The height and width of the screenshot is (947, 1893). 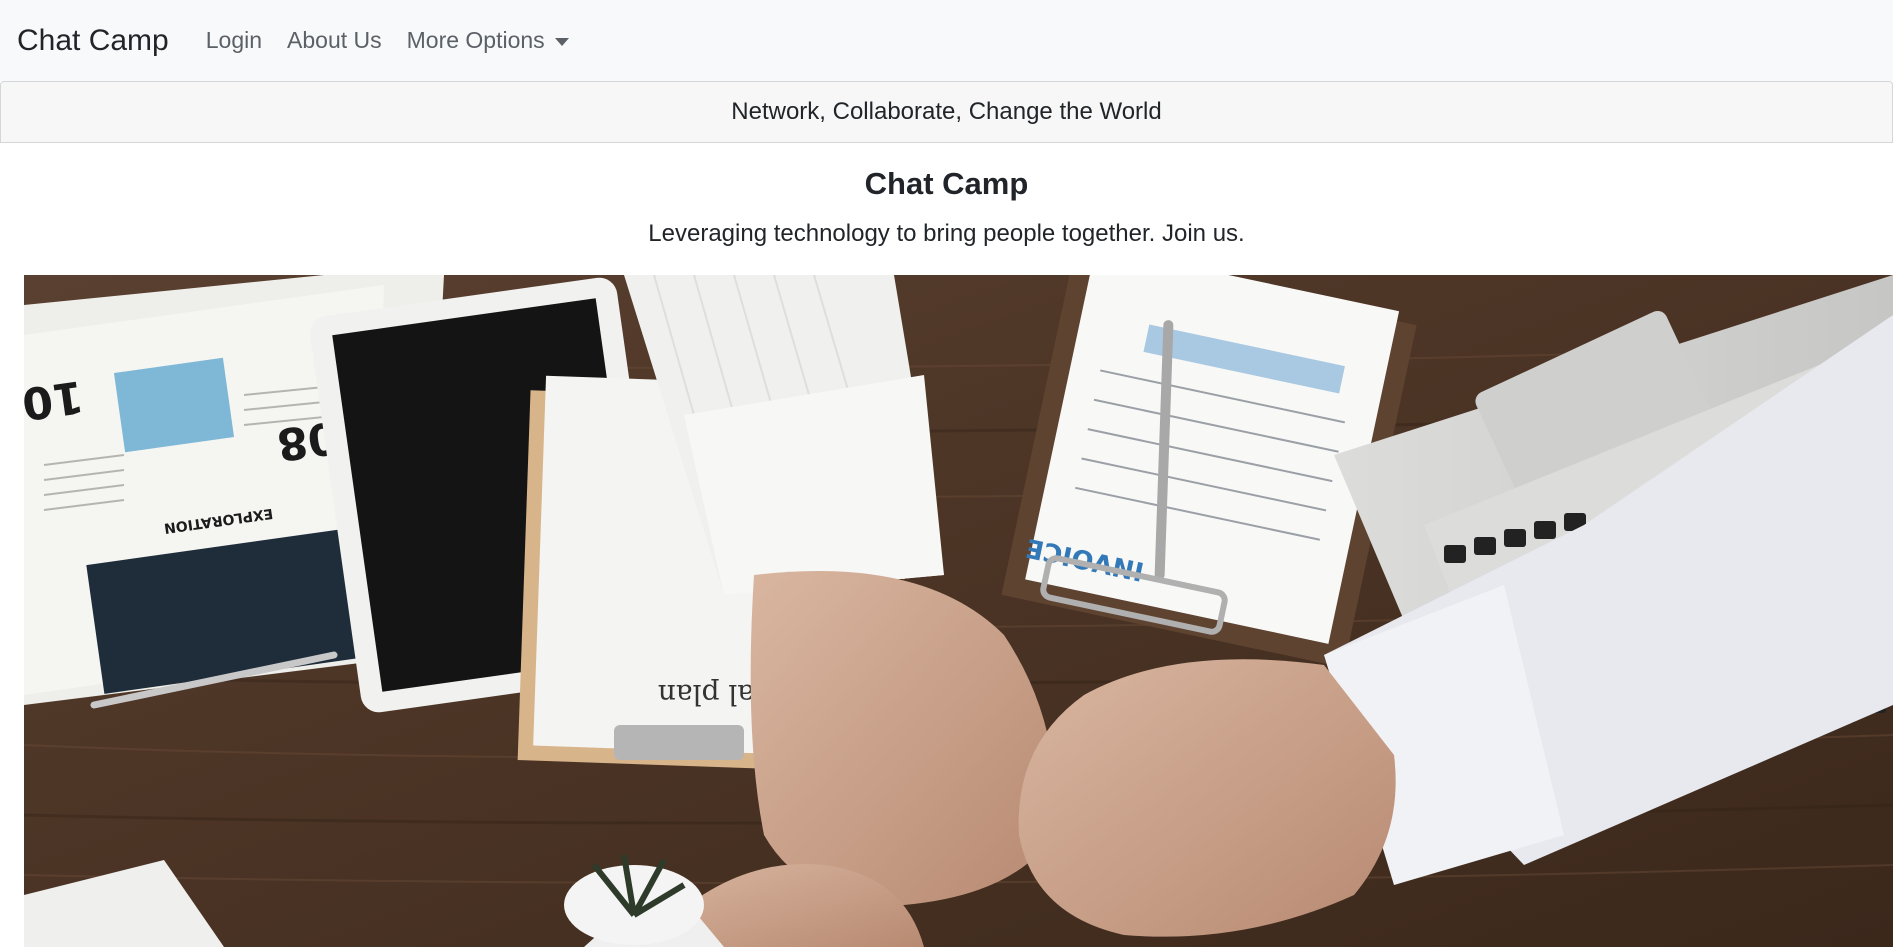 What do you see at coordinates (561, 42) in the screenshot?
I see `caret-down-icon` at bounding box center [561, 42].